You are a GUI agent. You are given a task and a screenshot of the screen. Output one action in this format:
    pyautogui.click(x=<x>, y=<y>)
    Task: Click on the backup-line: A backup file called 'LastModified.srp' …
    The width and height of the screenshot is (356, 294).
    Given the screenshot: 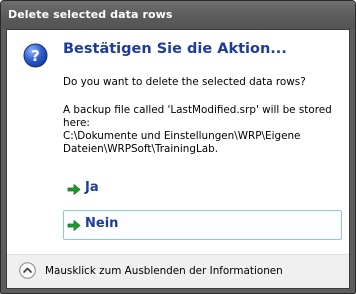 What is the action you would take?
    pyautogui.click(x=197, y=110)
    